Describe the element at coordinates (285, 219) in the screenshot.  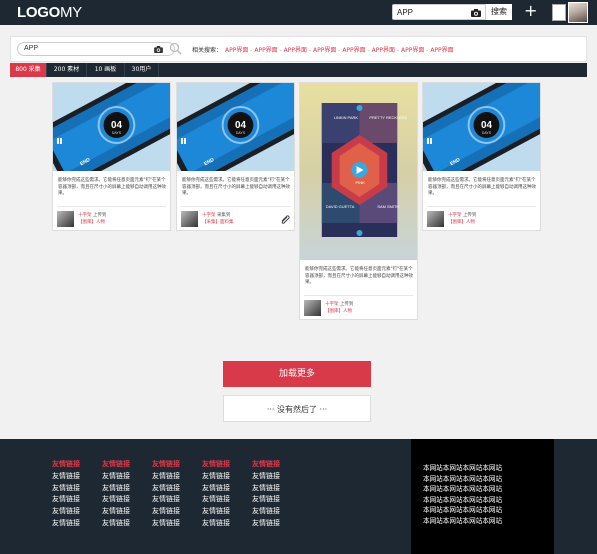
I see `paperclip-icon` at that location.